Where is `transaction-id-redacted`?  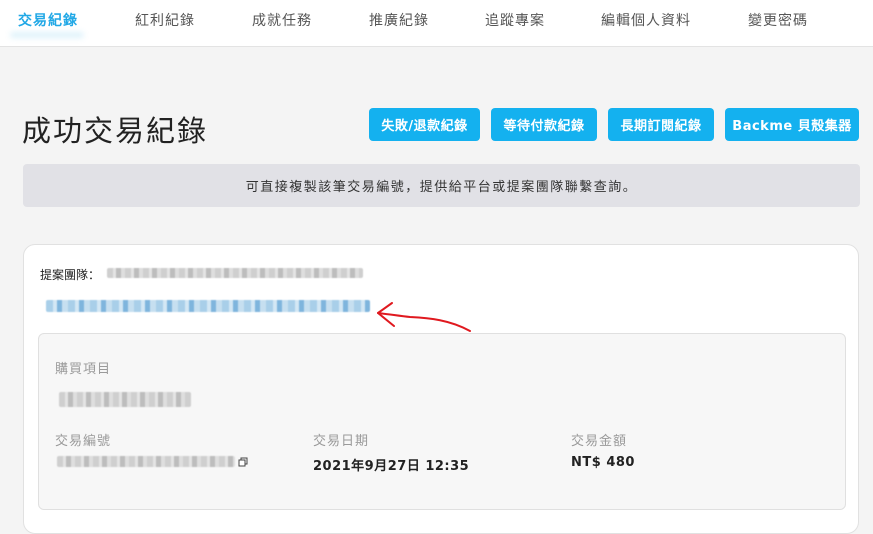 transaction-id-redacted is located at coordinates (146, 461).